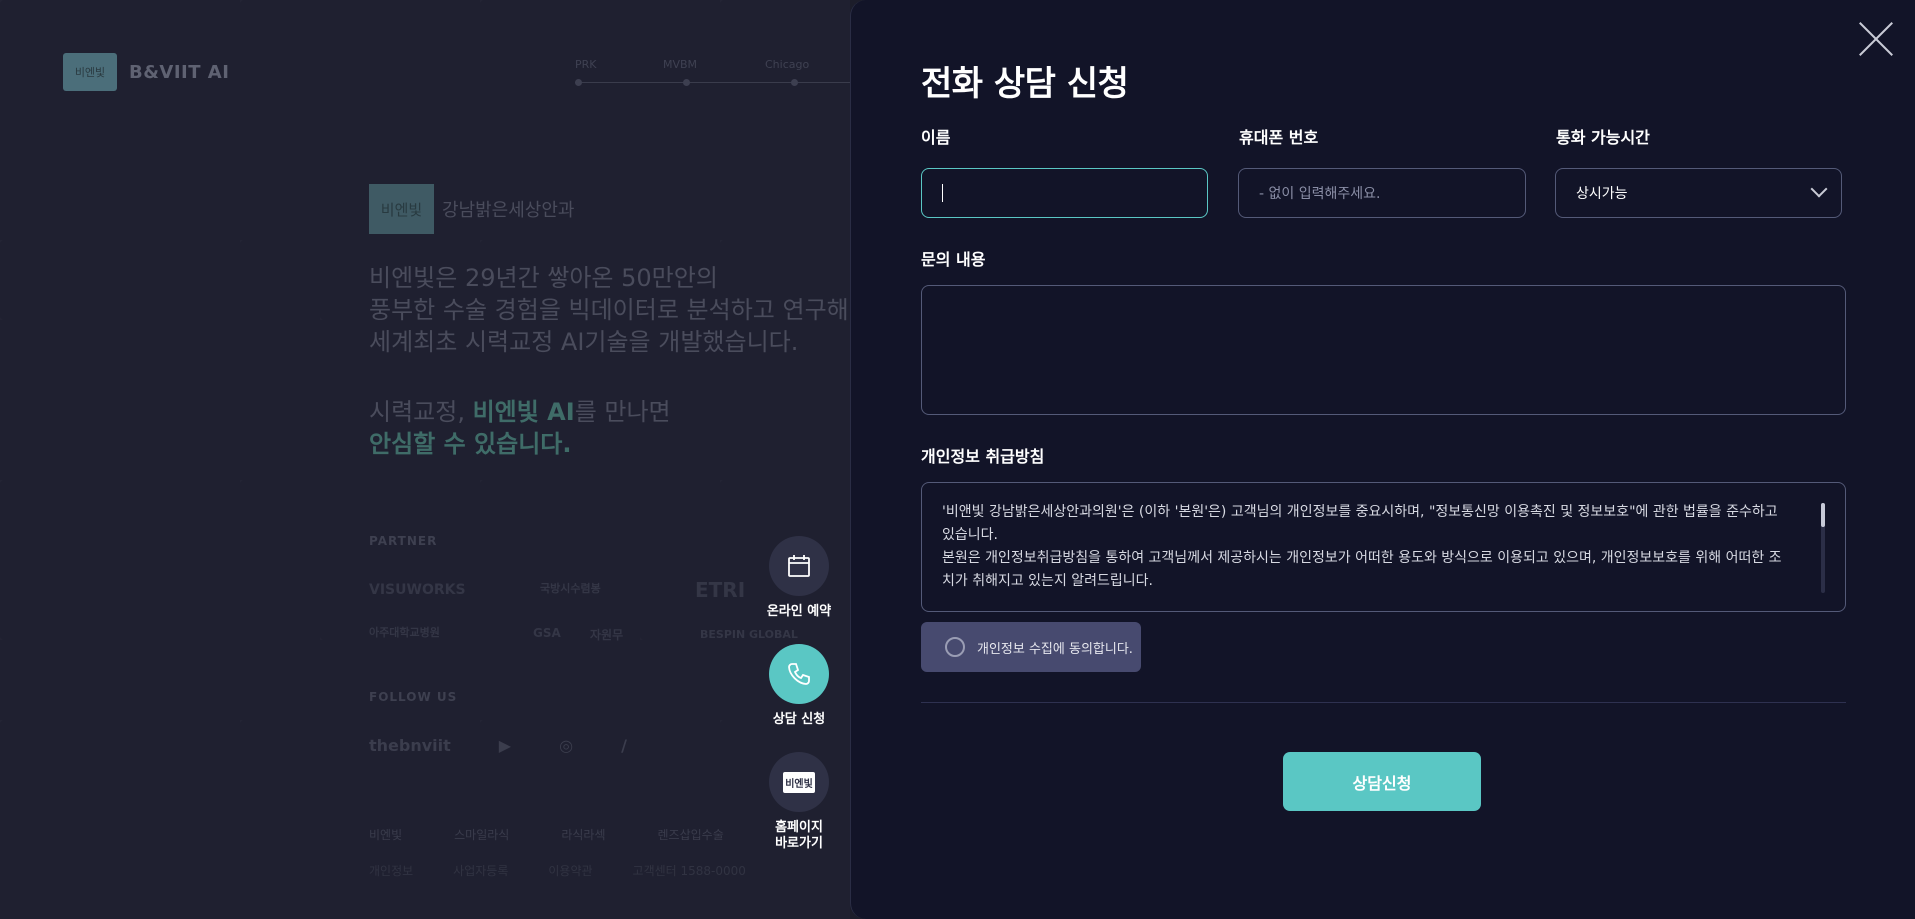 The height and width of the screenshot is (919, 1915). I want to click on name-label: 이름, so click(936, 137).